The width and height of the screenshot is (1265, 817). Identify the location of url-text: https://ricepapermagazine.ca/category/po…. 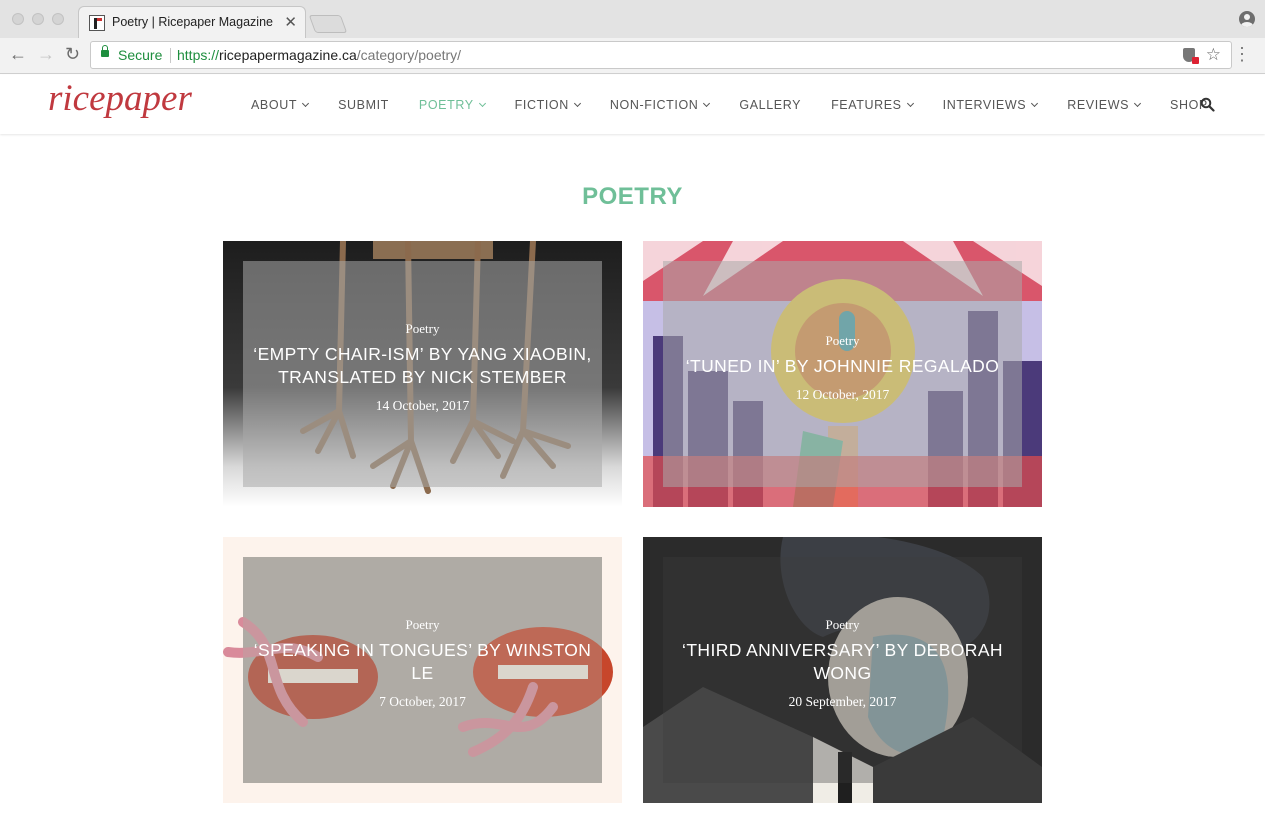
(319, 55).